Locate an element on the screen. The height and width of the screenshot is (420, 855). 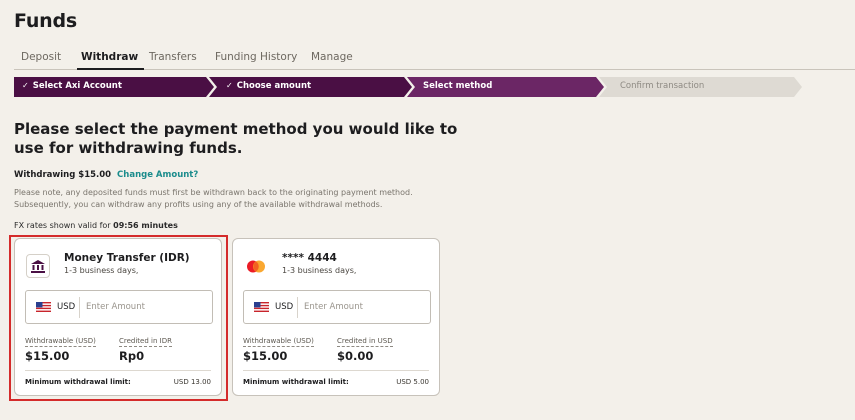
mastercard-icon-glyph is located at coordinates (256, 266).